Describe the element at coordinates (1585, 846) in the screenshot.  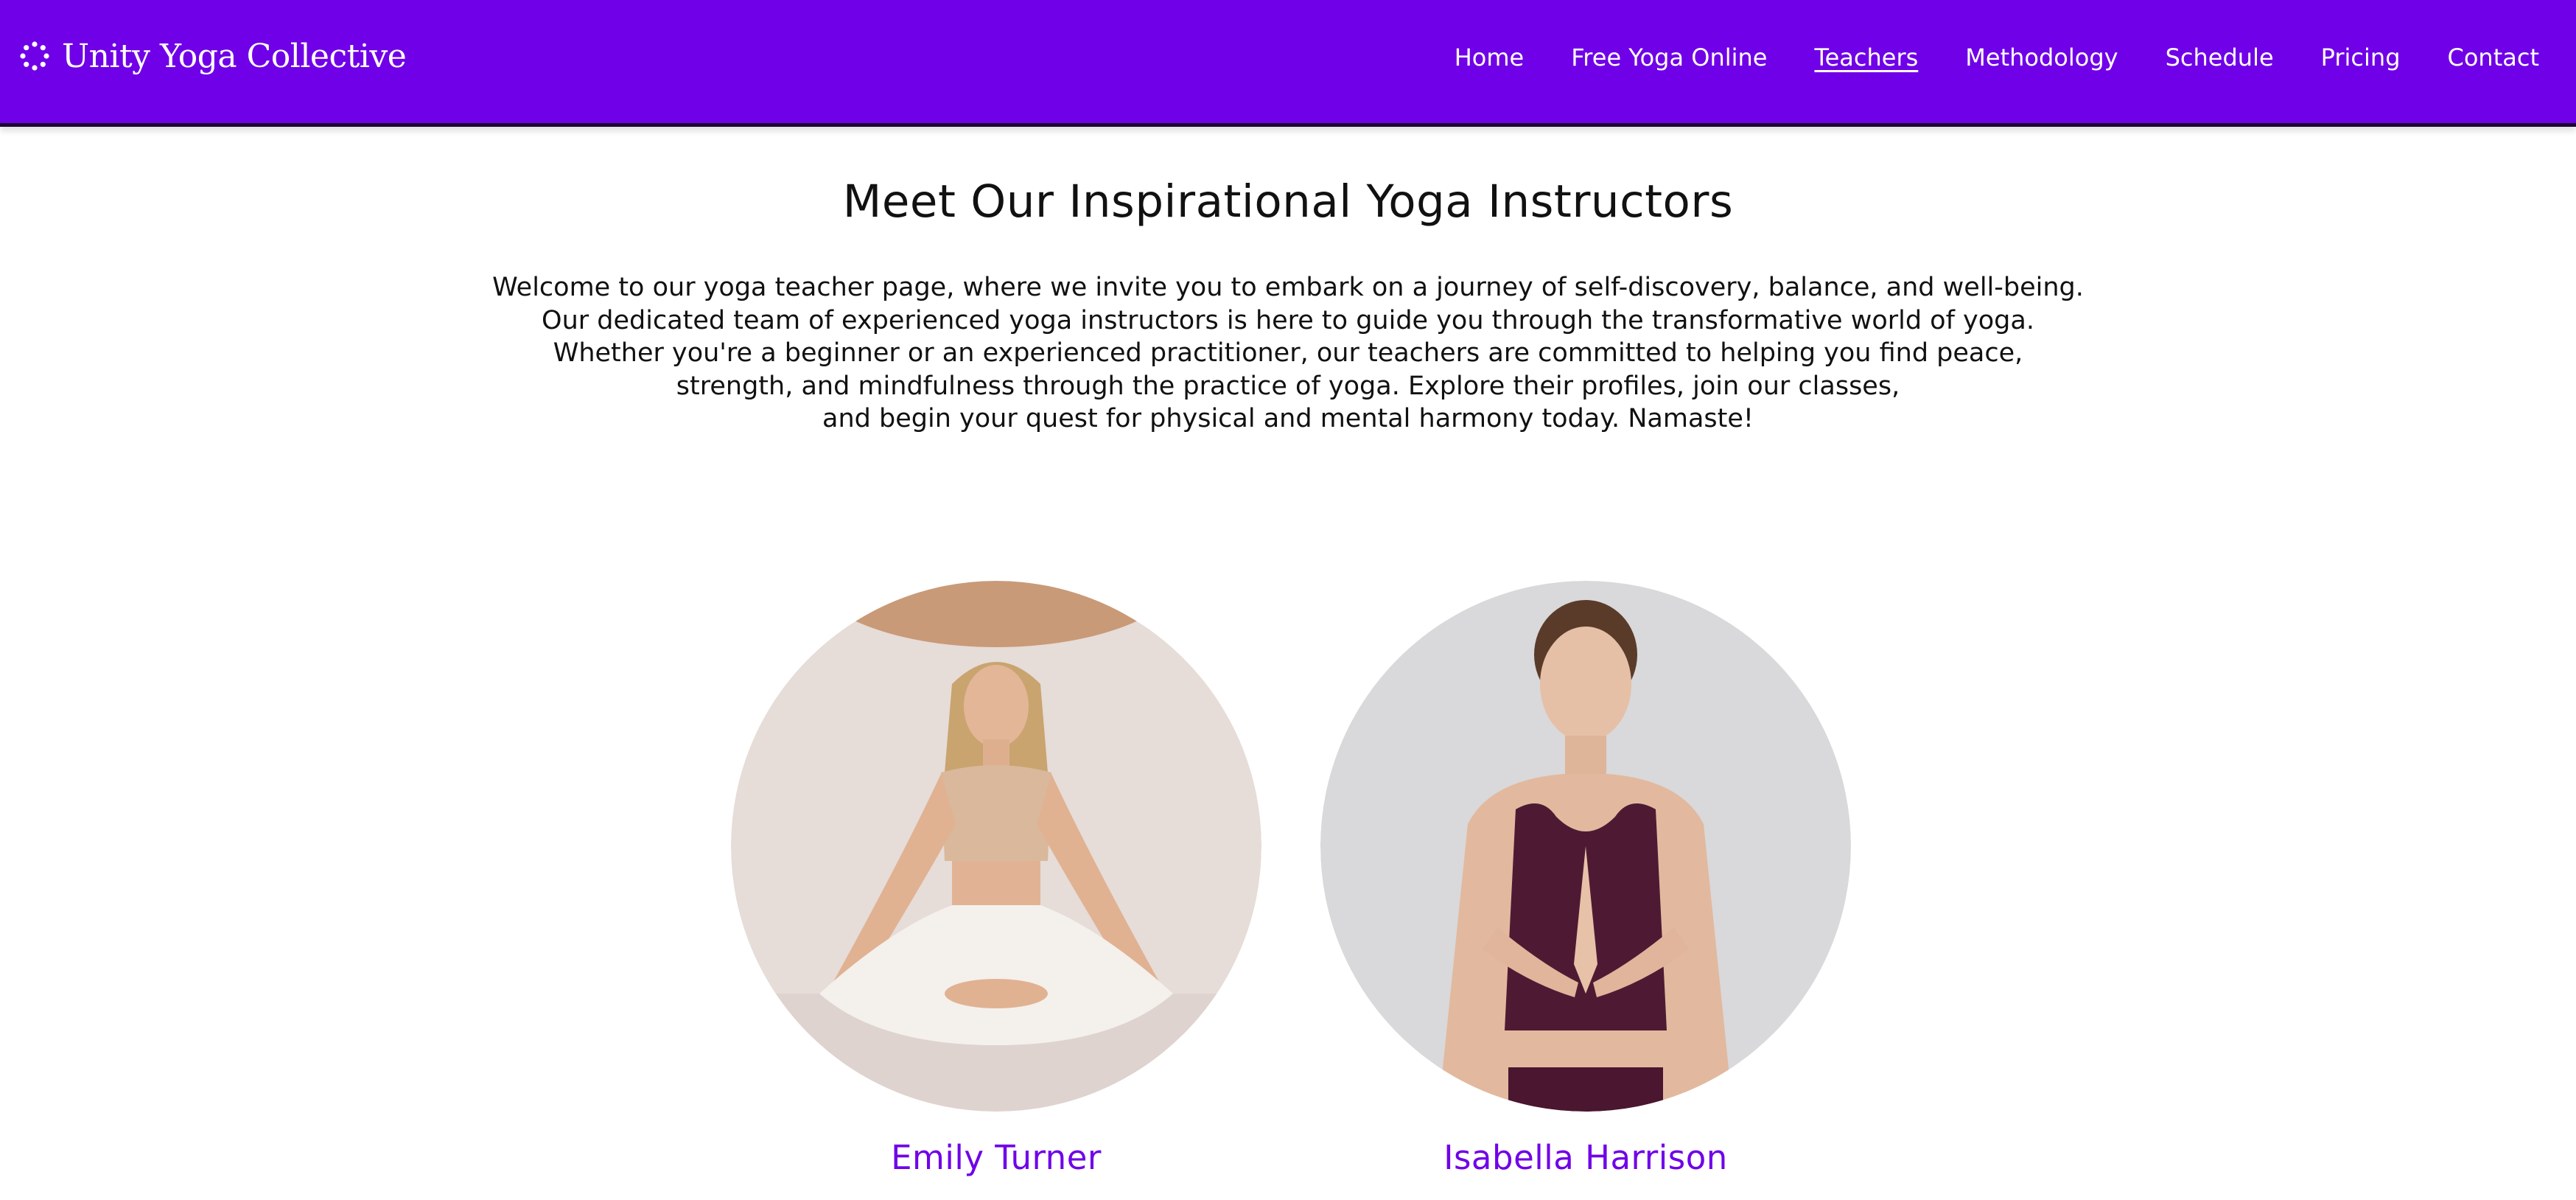
I see `teacher-photo-isabella-harrison` at that location.